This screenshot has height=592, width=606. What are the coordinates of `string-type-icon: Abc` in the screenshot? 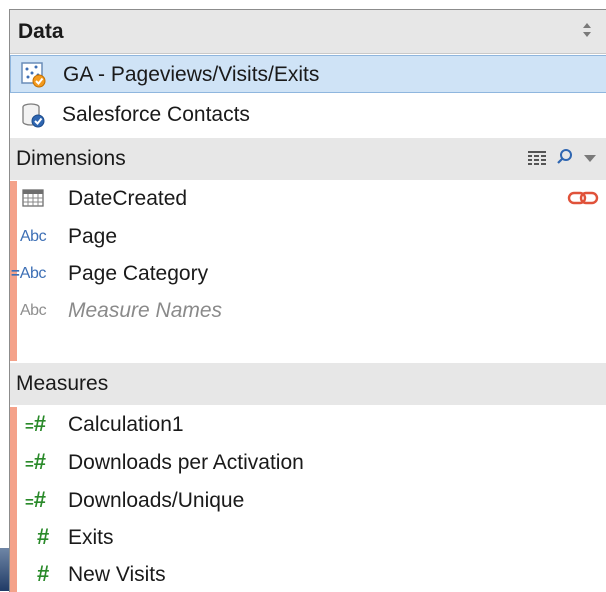 It's located at (33, 236).